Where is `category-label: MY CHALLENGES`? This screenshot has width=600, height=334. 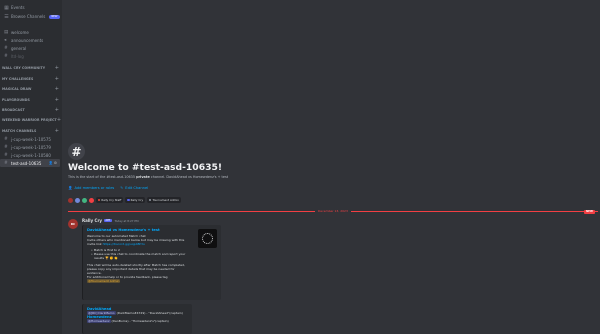 category-label: MY CHALLENGES is located at coordinates (18, 78).